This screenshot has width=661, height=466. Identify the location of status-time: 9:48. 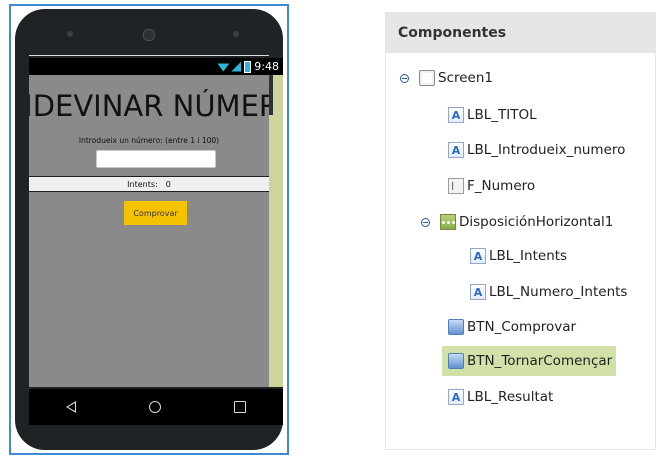
(266, 66).